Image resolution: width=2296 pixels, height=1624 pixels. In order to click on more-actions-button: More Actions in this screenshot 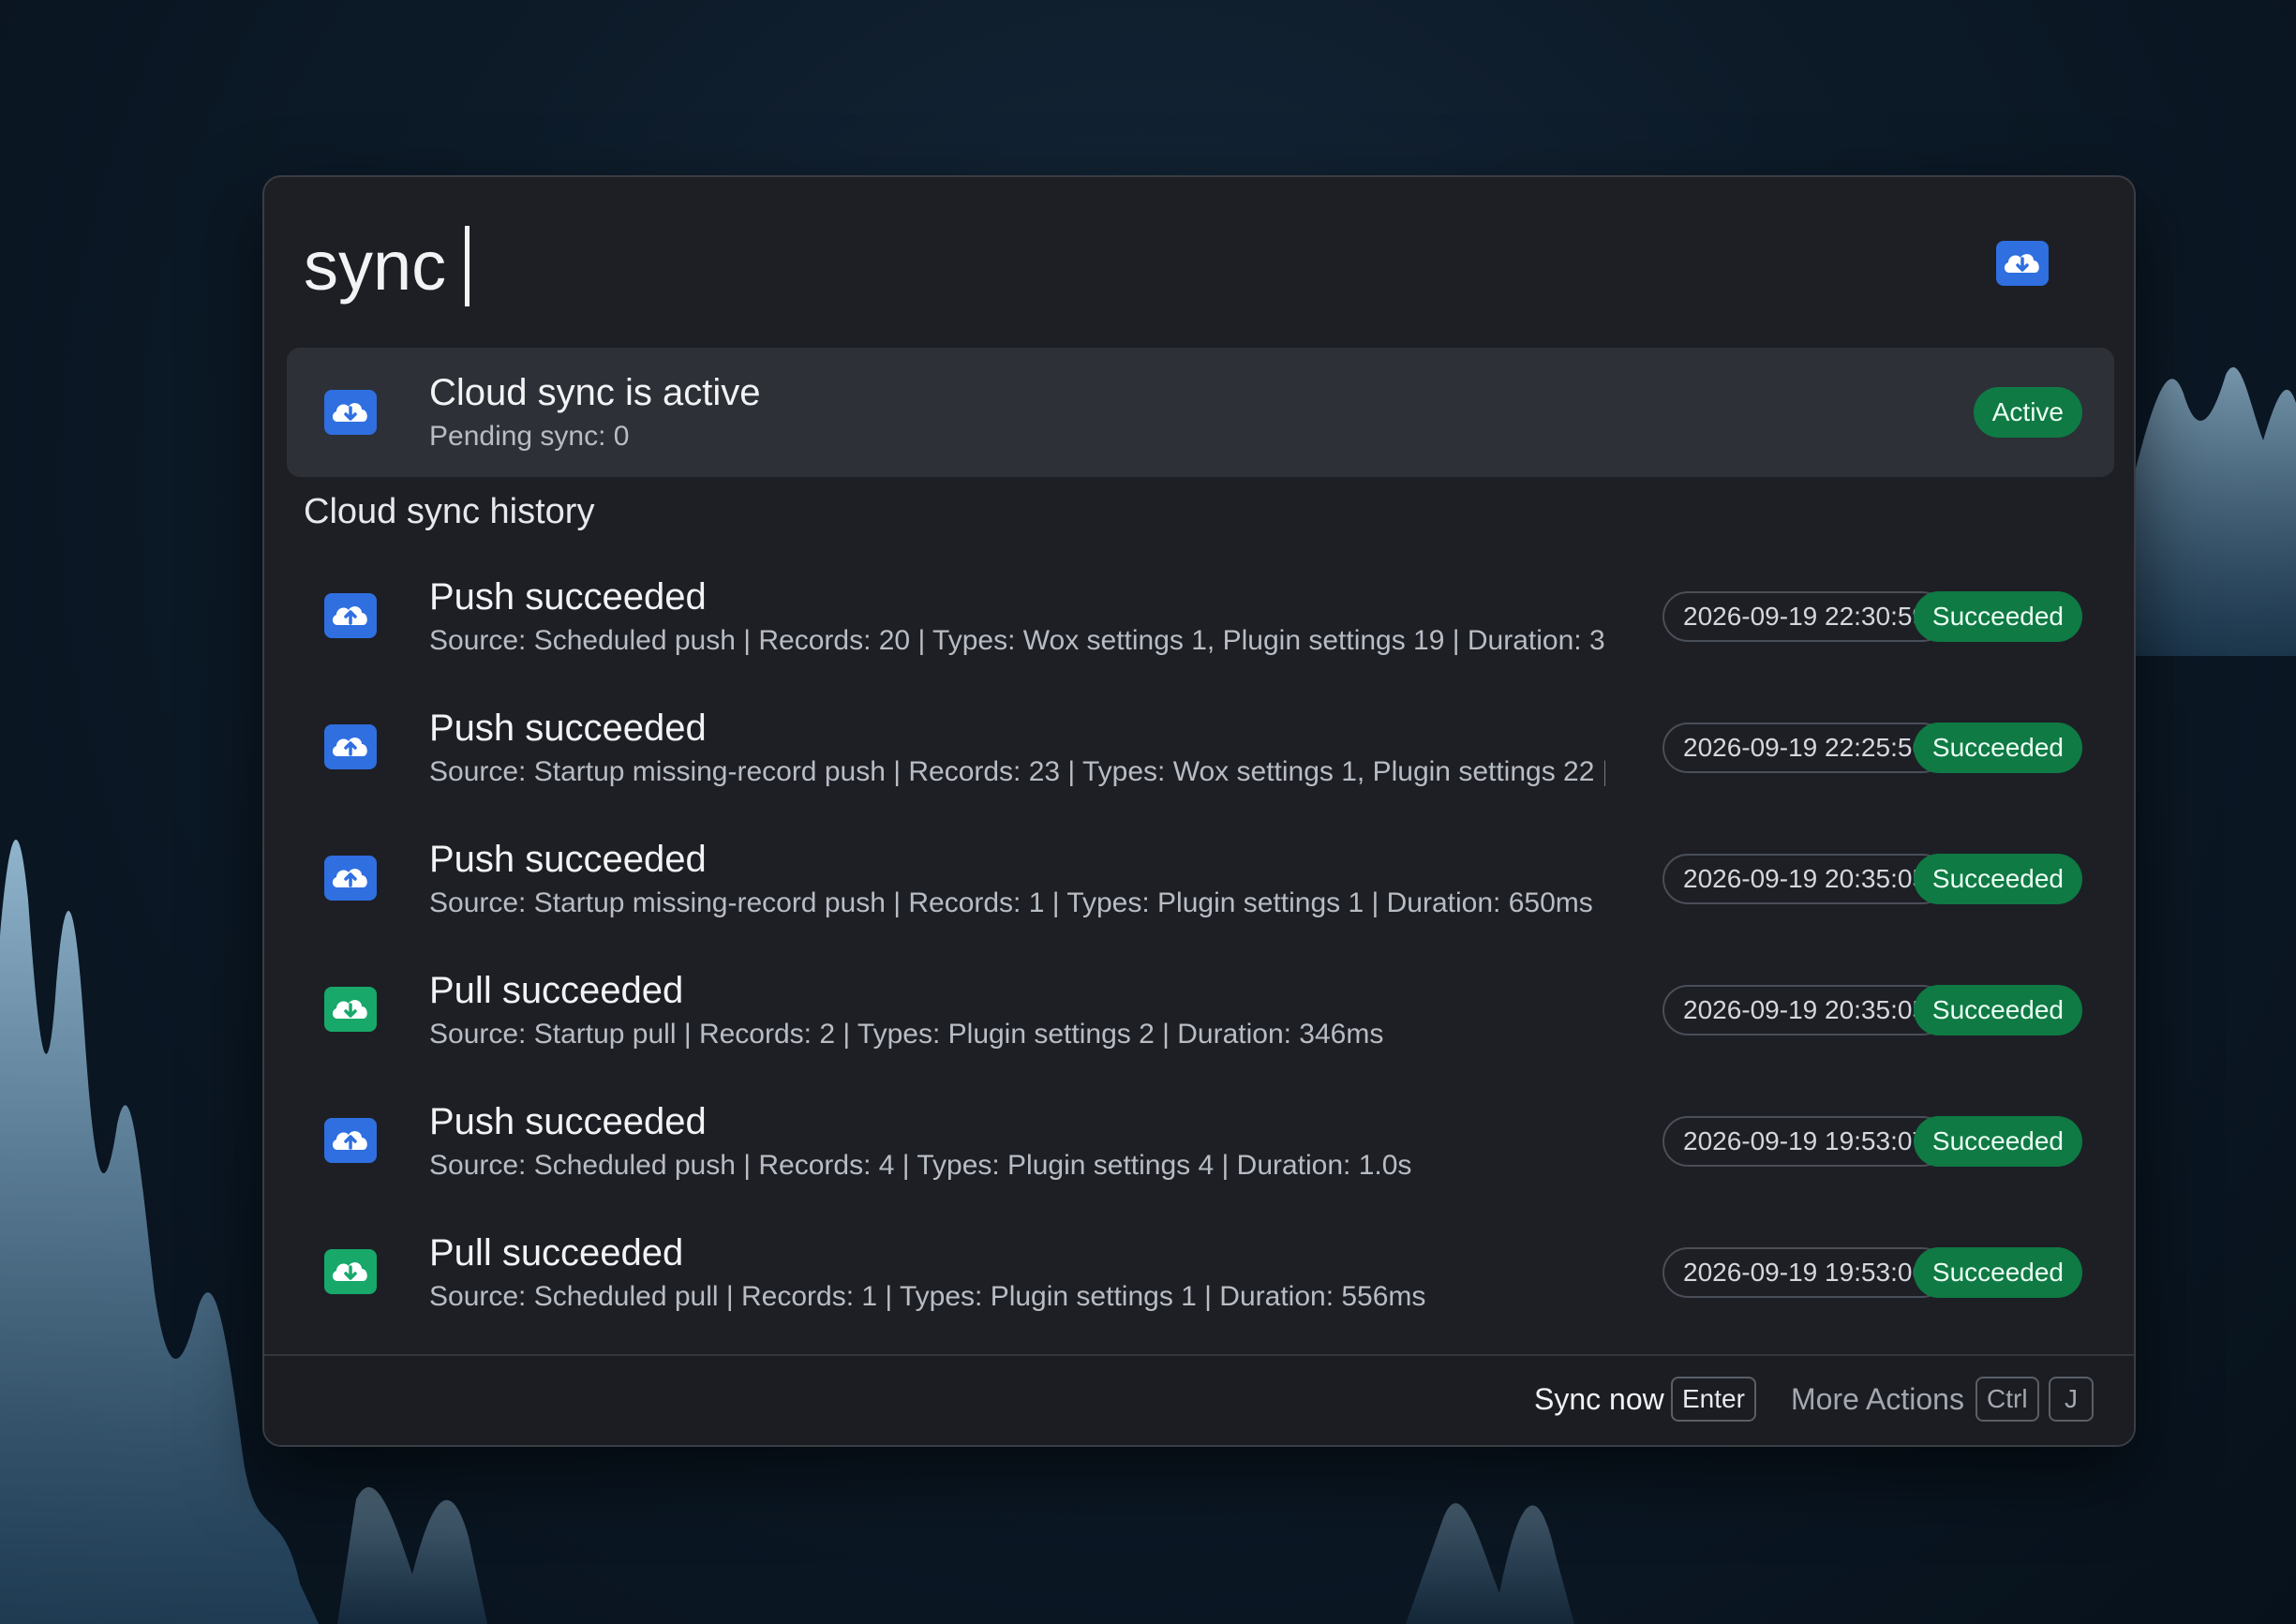, I will do `click(1878, 1400)`.